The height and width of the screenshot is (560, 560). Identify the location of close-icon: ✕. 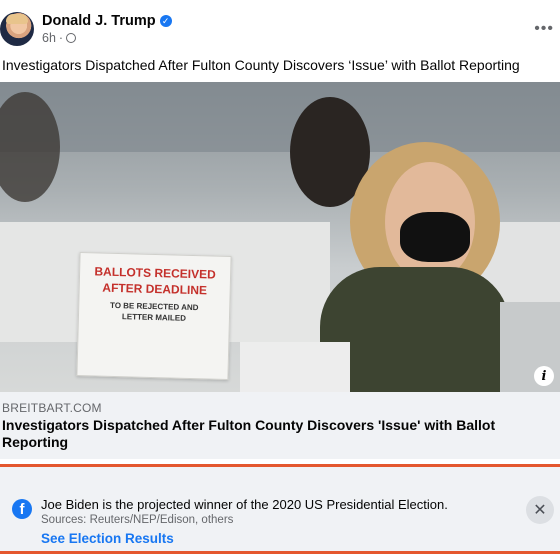
(540, 510).